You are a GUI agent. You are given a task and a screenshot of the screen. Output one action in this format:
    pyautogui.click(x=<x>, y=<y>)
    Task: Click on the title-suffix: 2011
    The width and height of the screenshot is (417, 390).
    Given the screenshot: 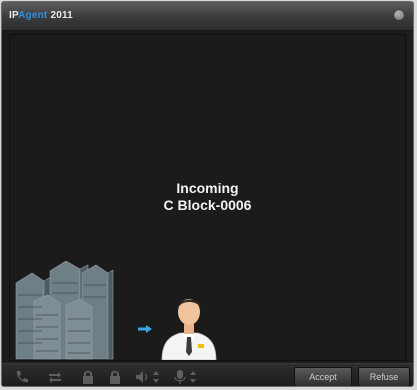 What is the action you would take?
    pyautogui.click(x=61, y=15)
    